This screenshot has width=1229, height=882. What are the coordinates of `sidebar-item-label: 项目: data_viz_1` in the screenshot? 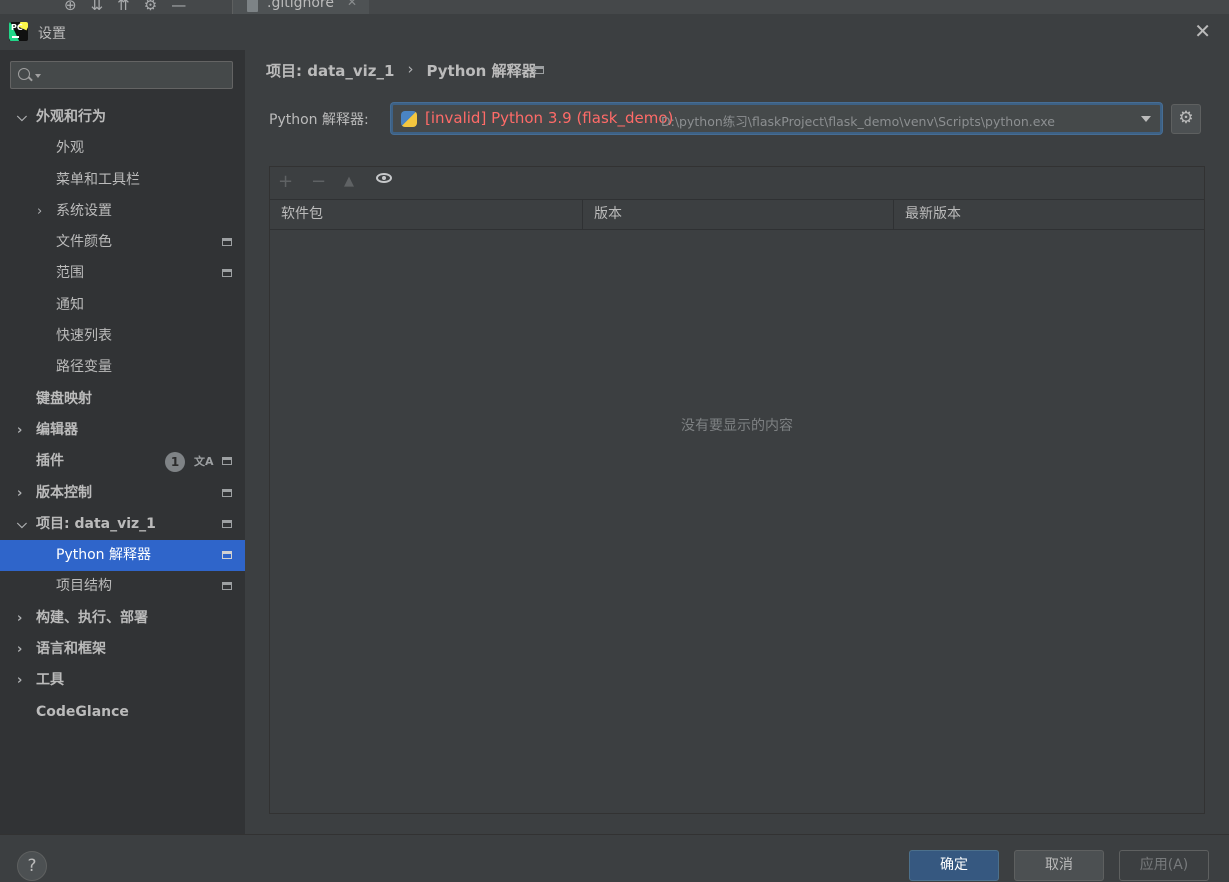 It's located at (96, 523).